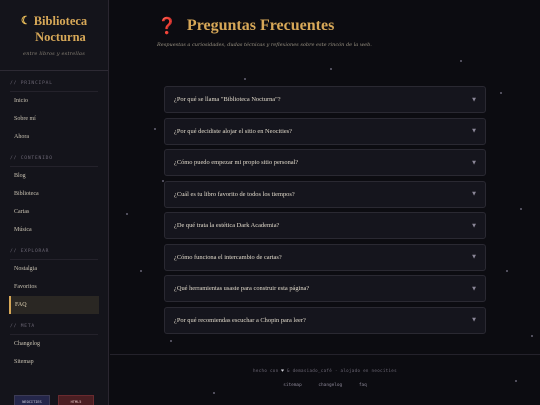  Describe the element at coordinates (54, 329) in the screenshot. I see `section-label-meta: // META` at that location.